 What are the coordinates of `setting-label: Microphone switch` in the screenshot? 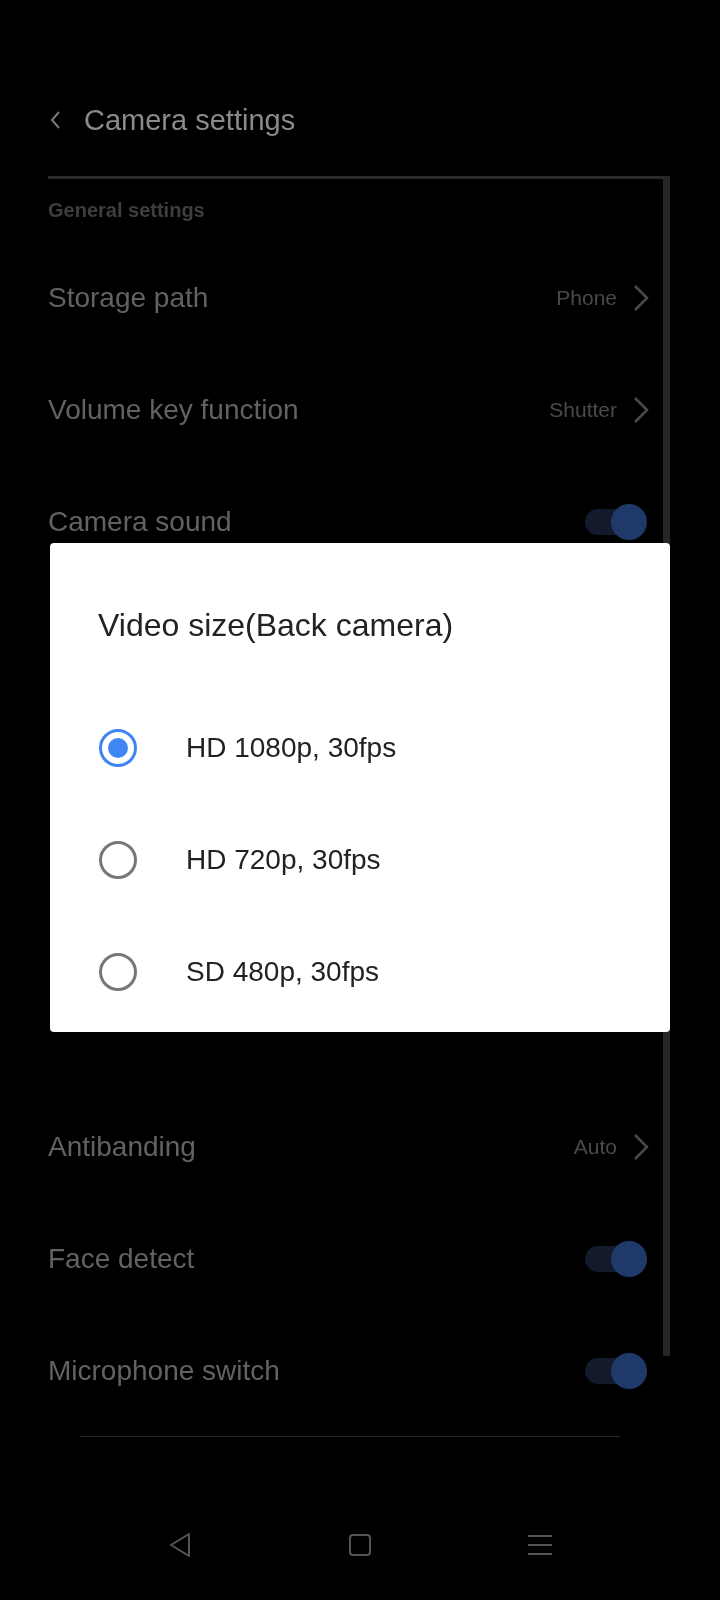 It's located at (164, 1371).